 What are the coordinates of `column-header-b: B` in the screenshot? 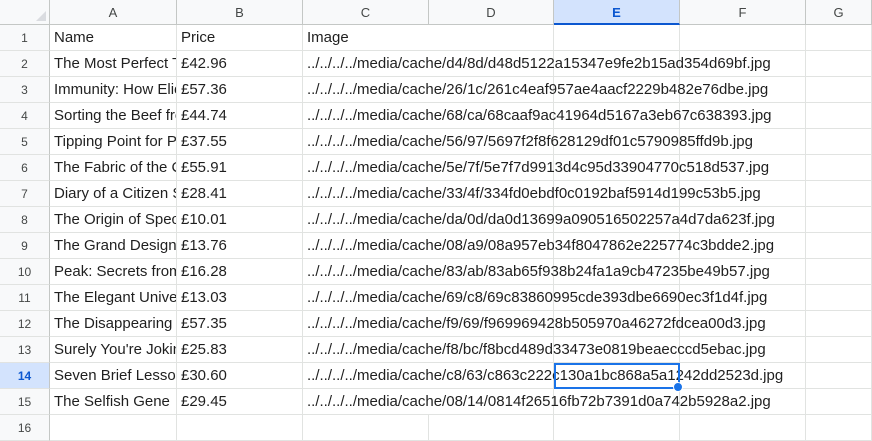 It's located at (240, 12).